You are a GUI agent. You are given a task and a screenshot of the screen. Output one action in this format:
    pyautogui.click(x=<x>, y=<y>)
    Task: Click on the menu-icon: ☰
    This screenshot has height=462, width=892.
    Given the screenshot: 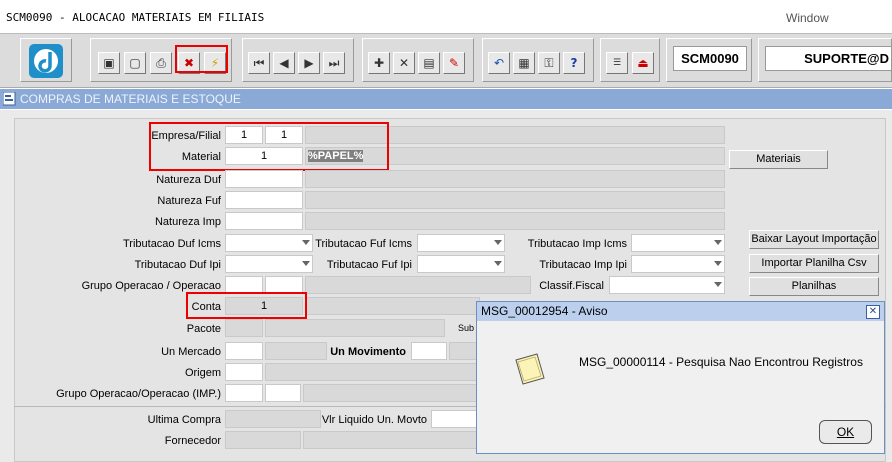 What is the action you would take?
    pyautogui.click(x=617, y=63)
    